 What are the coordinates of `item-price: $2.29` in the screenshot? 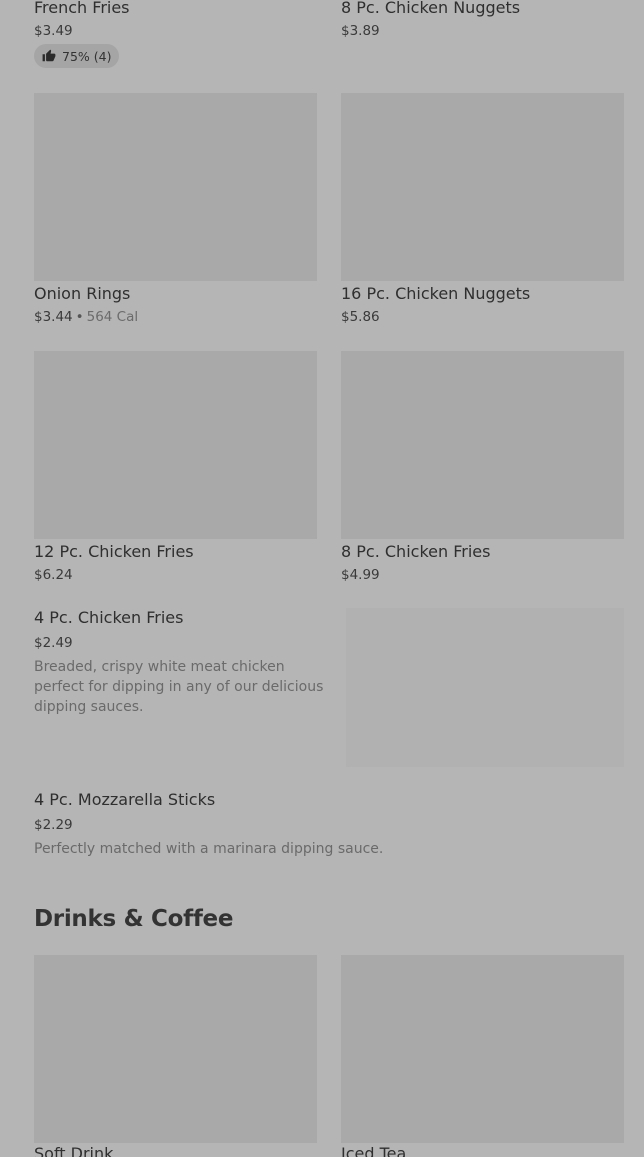 It's located at (53, 825).